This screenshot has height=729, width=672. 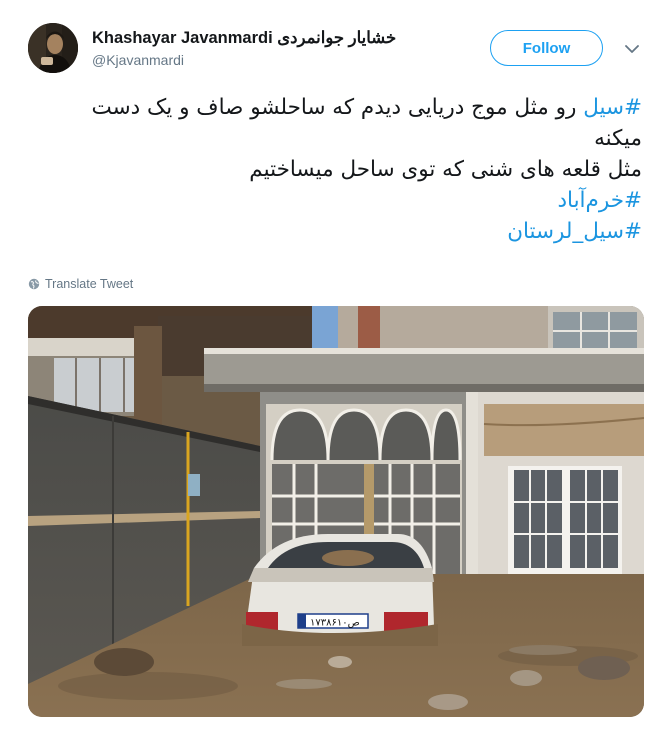 What do you see at coordinates (334, 231) in the screenshot?
I see `tweet-text-line: #سیل_لرستان` at bounding box center [334, 231].